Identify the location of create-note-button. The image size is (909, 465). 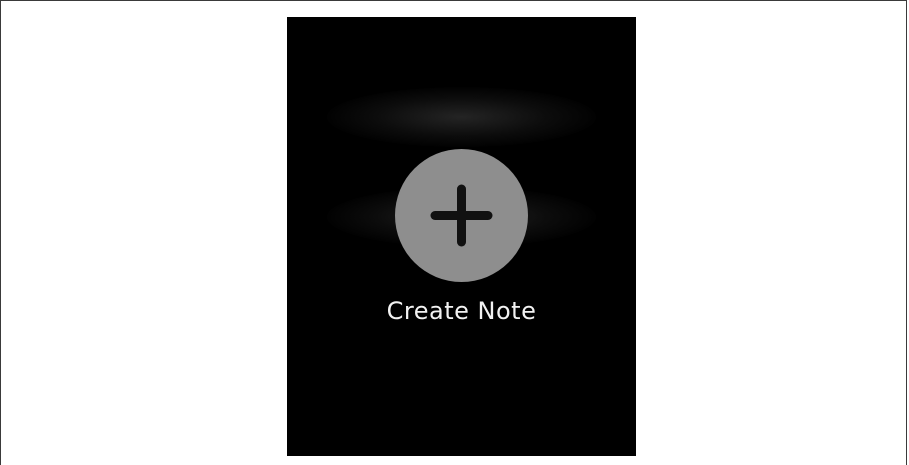
(461, 215).